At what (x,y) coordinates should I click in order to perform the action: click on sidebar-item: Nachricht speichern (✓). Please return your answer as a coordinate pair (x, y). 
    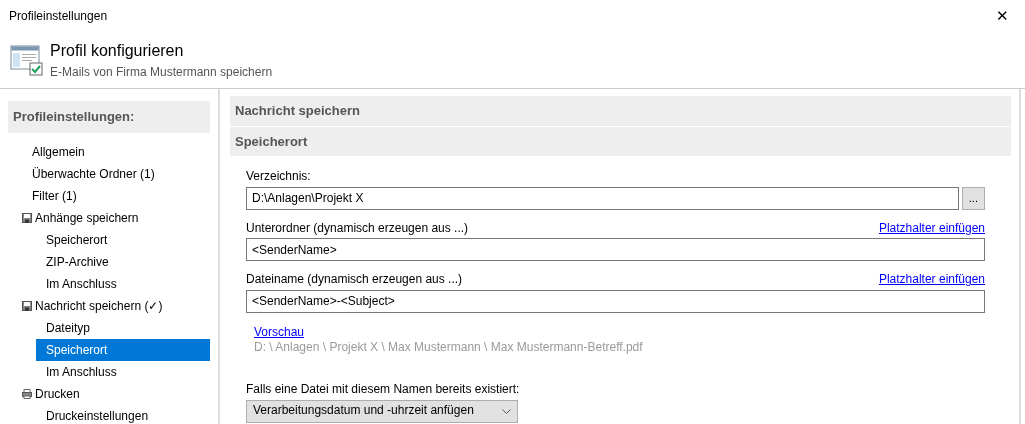
    Looking at the image, I should click on (109, 305).